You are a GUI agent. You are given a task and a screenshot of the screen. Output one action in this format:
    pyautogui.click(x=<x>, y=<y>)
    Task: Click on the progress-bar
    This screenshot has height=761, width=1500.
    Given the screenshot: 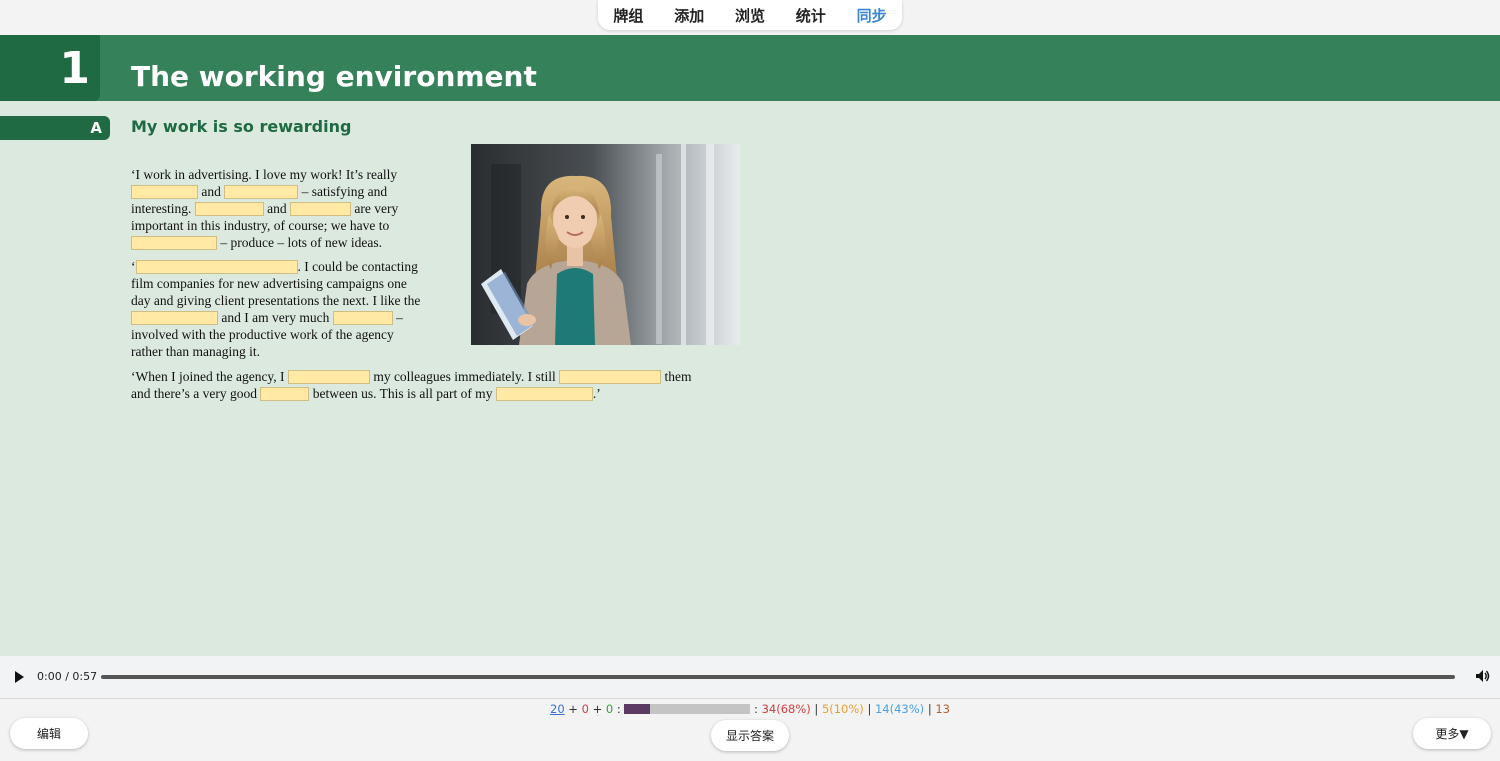 What is the action you would take?
    pyautogui.click(x=687, y=709)
    